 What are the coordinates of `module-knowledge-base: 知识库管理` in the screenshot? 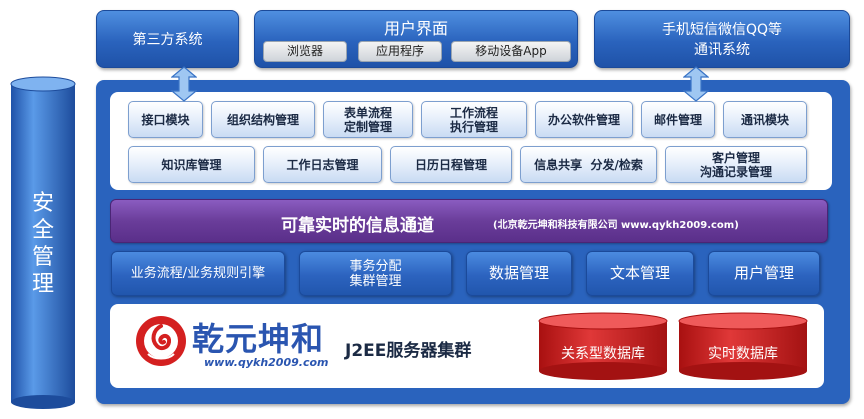 It's located at (191, 164).